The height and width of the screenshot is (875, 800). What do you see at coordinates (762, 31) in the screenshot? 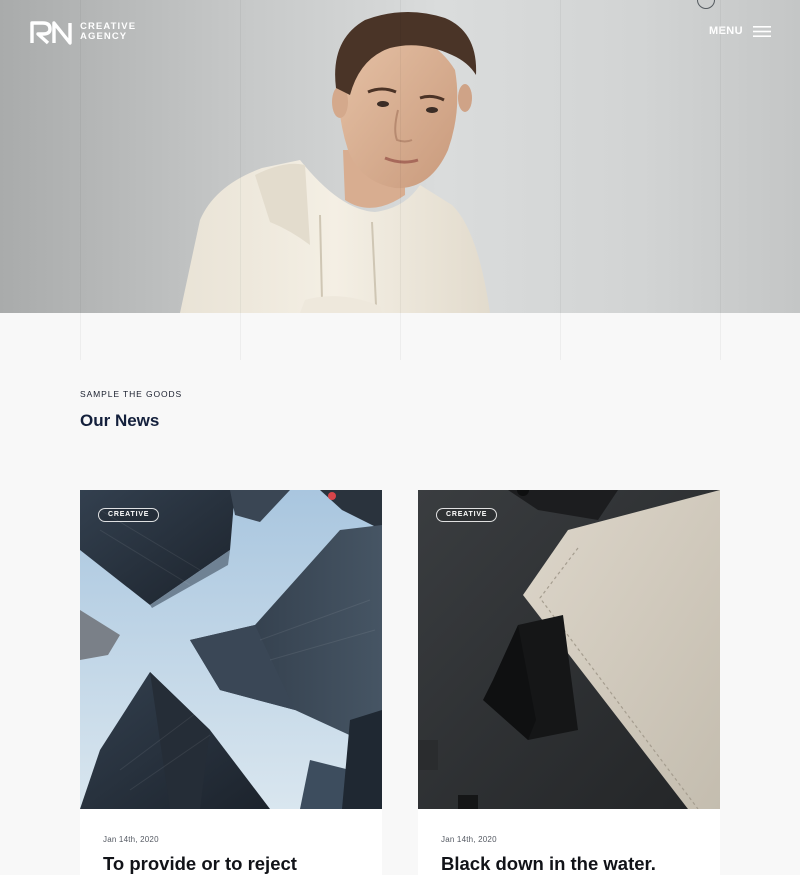
I see `hamburger-icon` at bounding box center [762, 31].